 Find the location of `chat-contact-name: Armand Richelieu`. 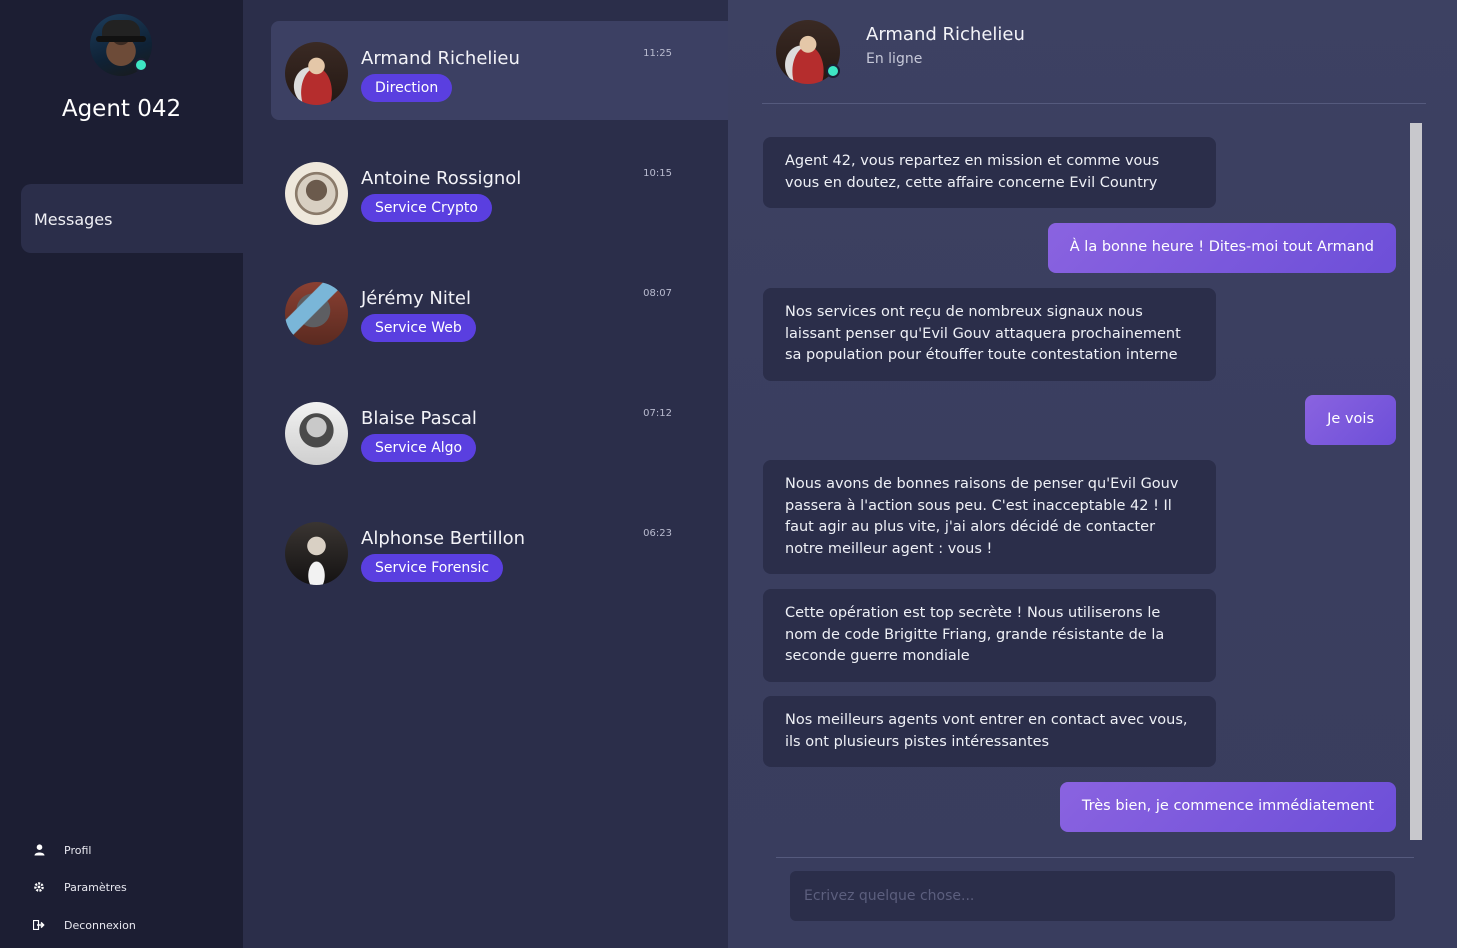

chat-contact-name: Armand Richelieu is located at coordinates (945, 34).